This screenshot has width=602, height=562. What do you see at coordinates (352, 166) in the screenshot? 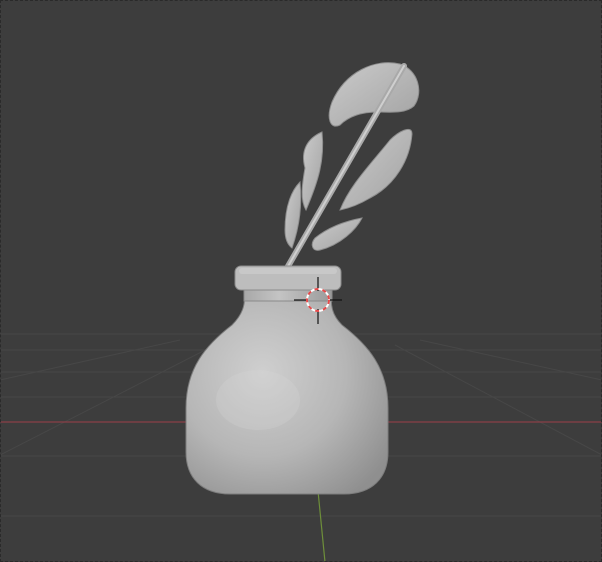
I see `quill-feather` at bounding box center [352, 166].